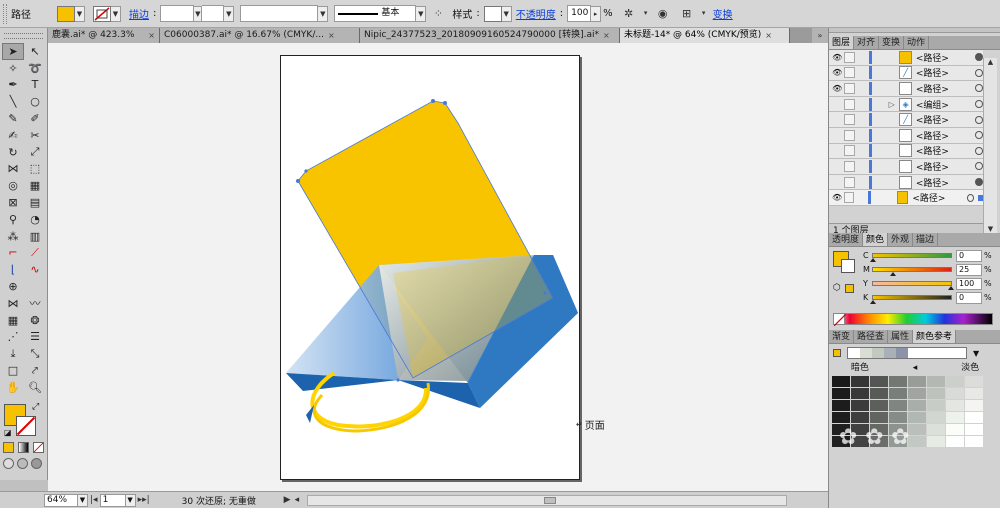 The height and width of the screenshot is (508, 1000). I want to click on align-dropdown-icon: ▾, so click(704, 14).